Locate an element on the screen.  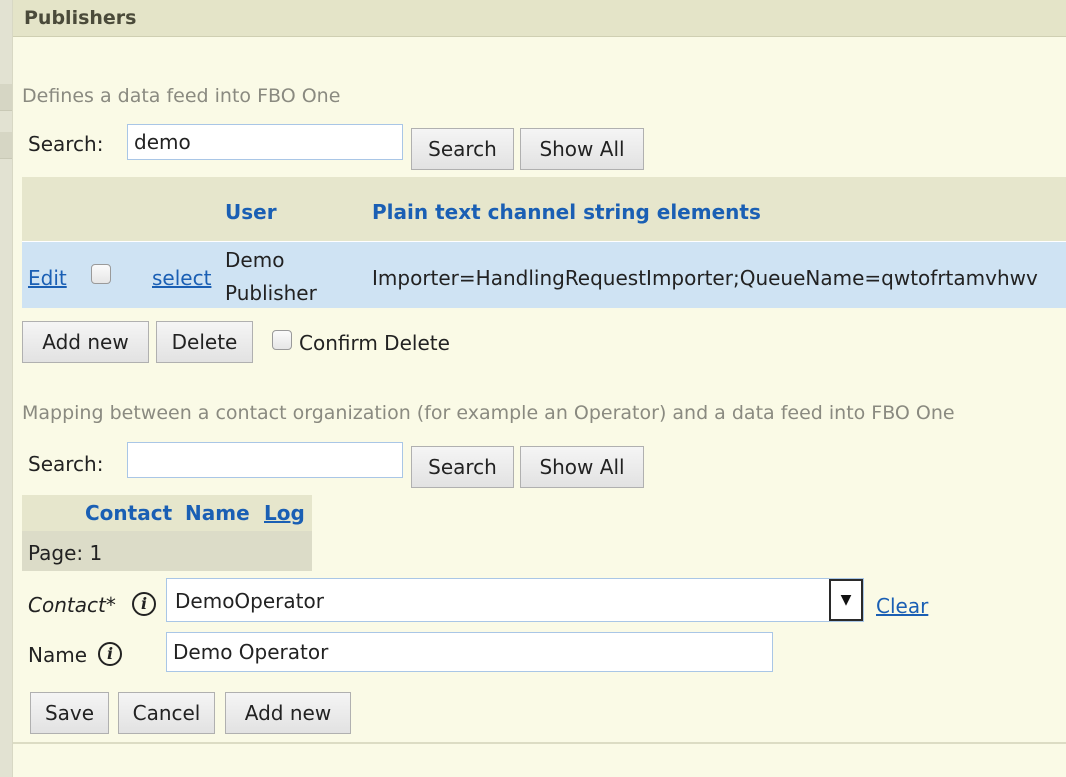
add-new-publisher-button: Add new is located at coordinates (85, 342).